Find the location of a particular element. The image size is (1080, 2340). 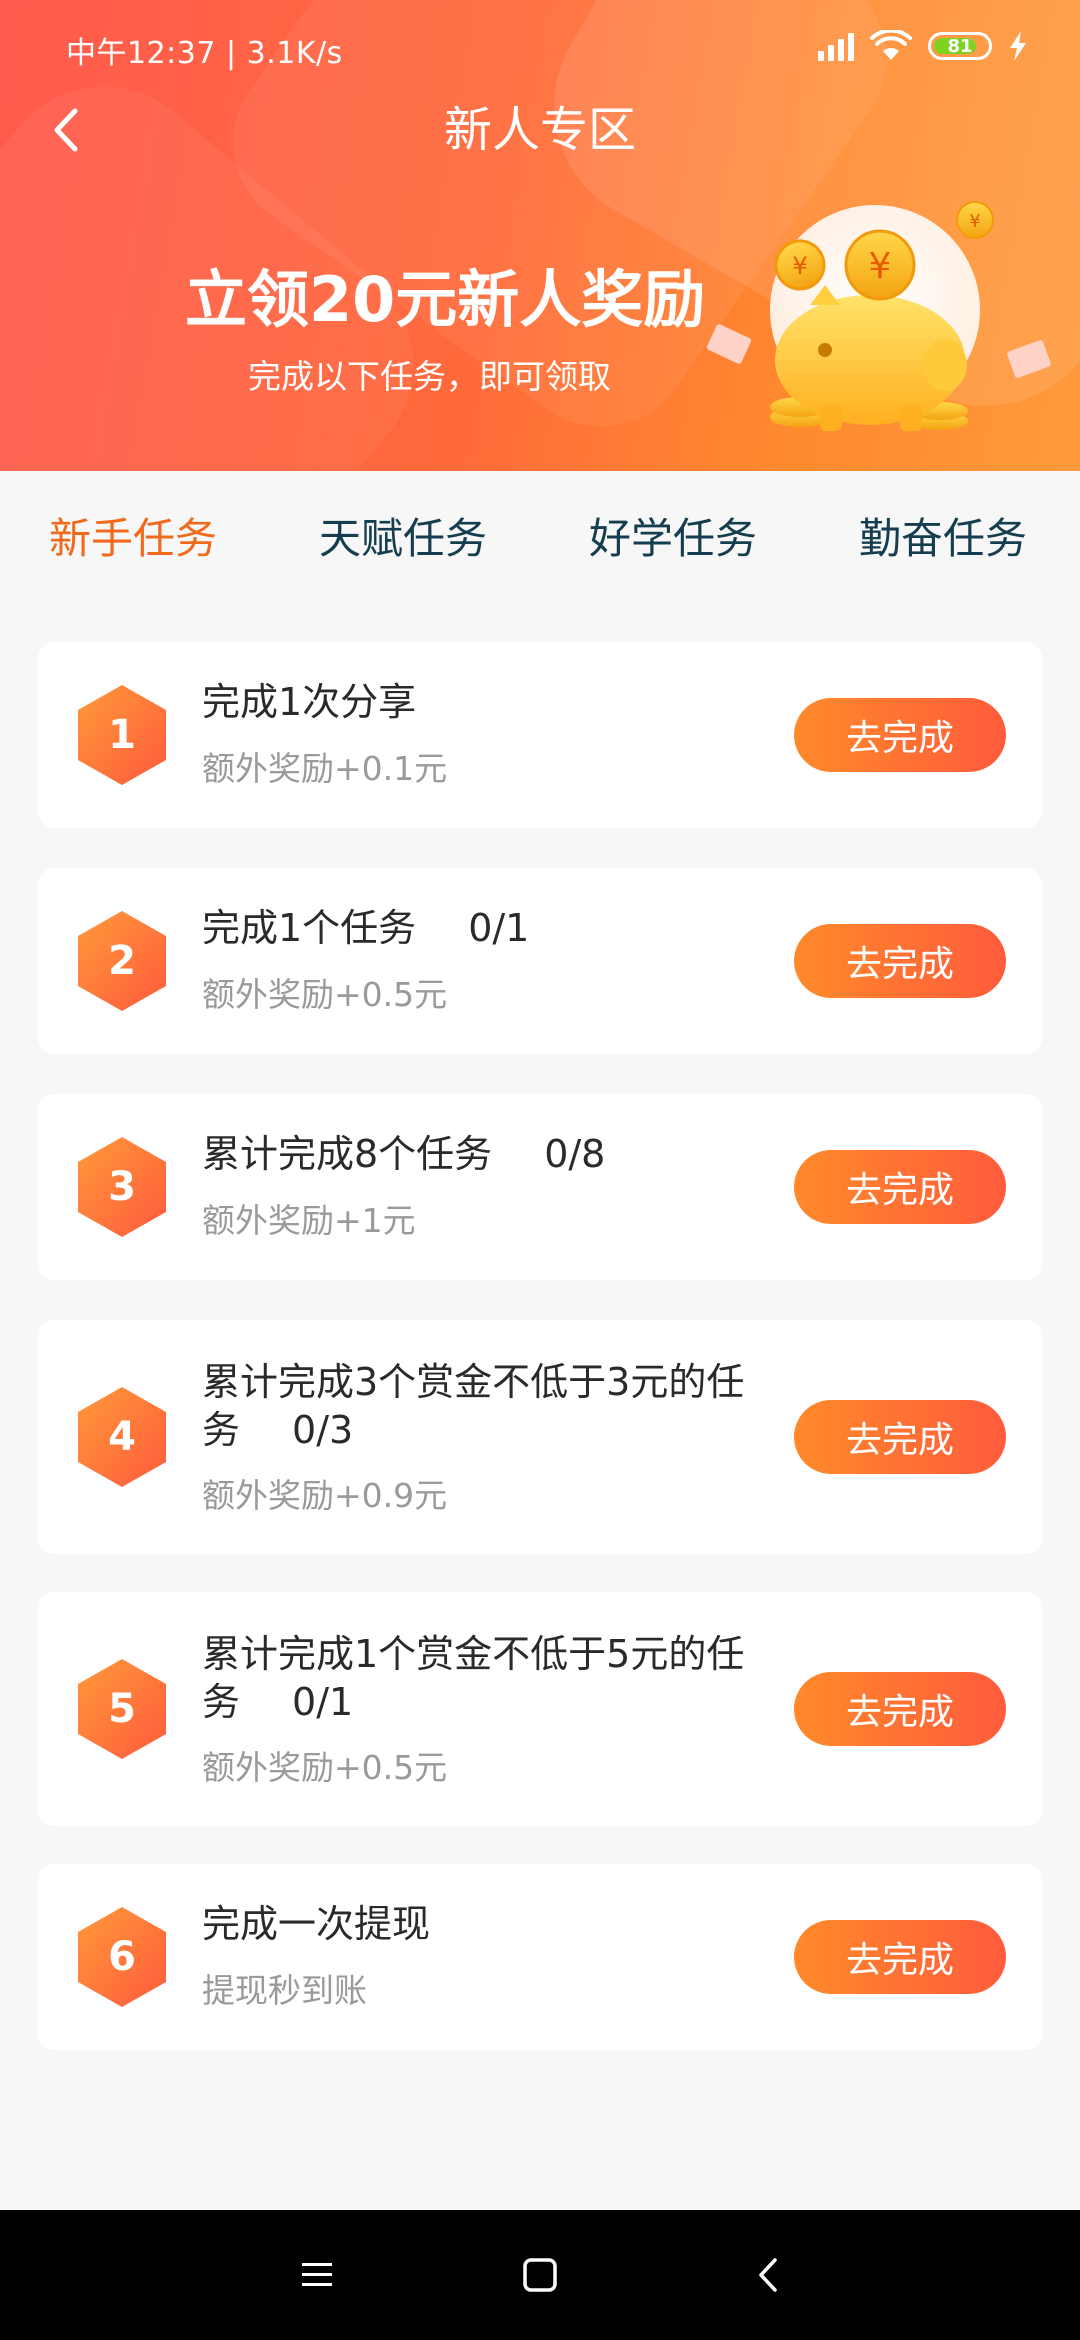

hexagon-number-badge: 3 is located at coordinates (122, 1187).